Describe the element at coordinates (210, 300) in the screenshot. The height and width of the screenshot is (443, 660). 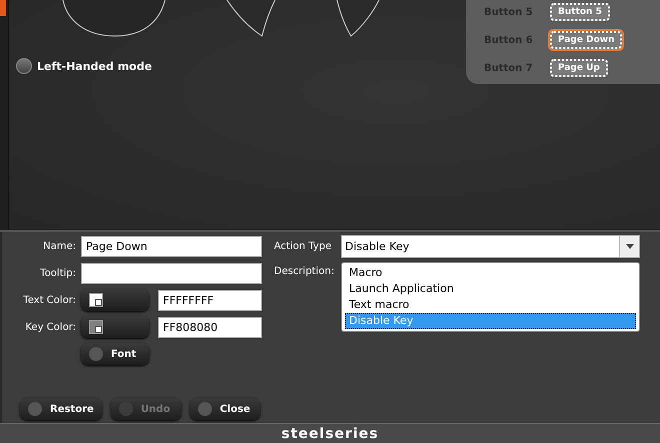
I see `hex-color-field: FFFFFFFF` at that location.